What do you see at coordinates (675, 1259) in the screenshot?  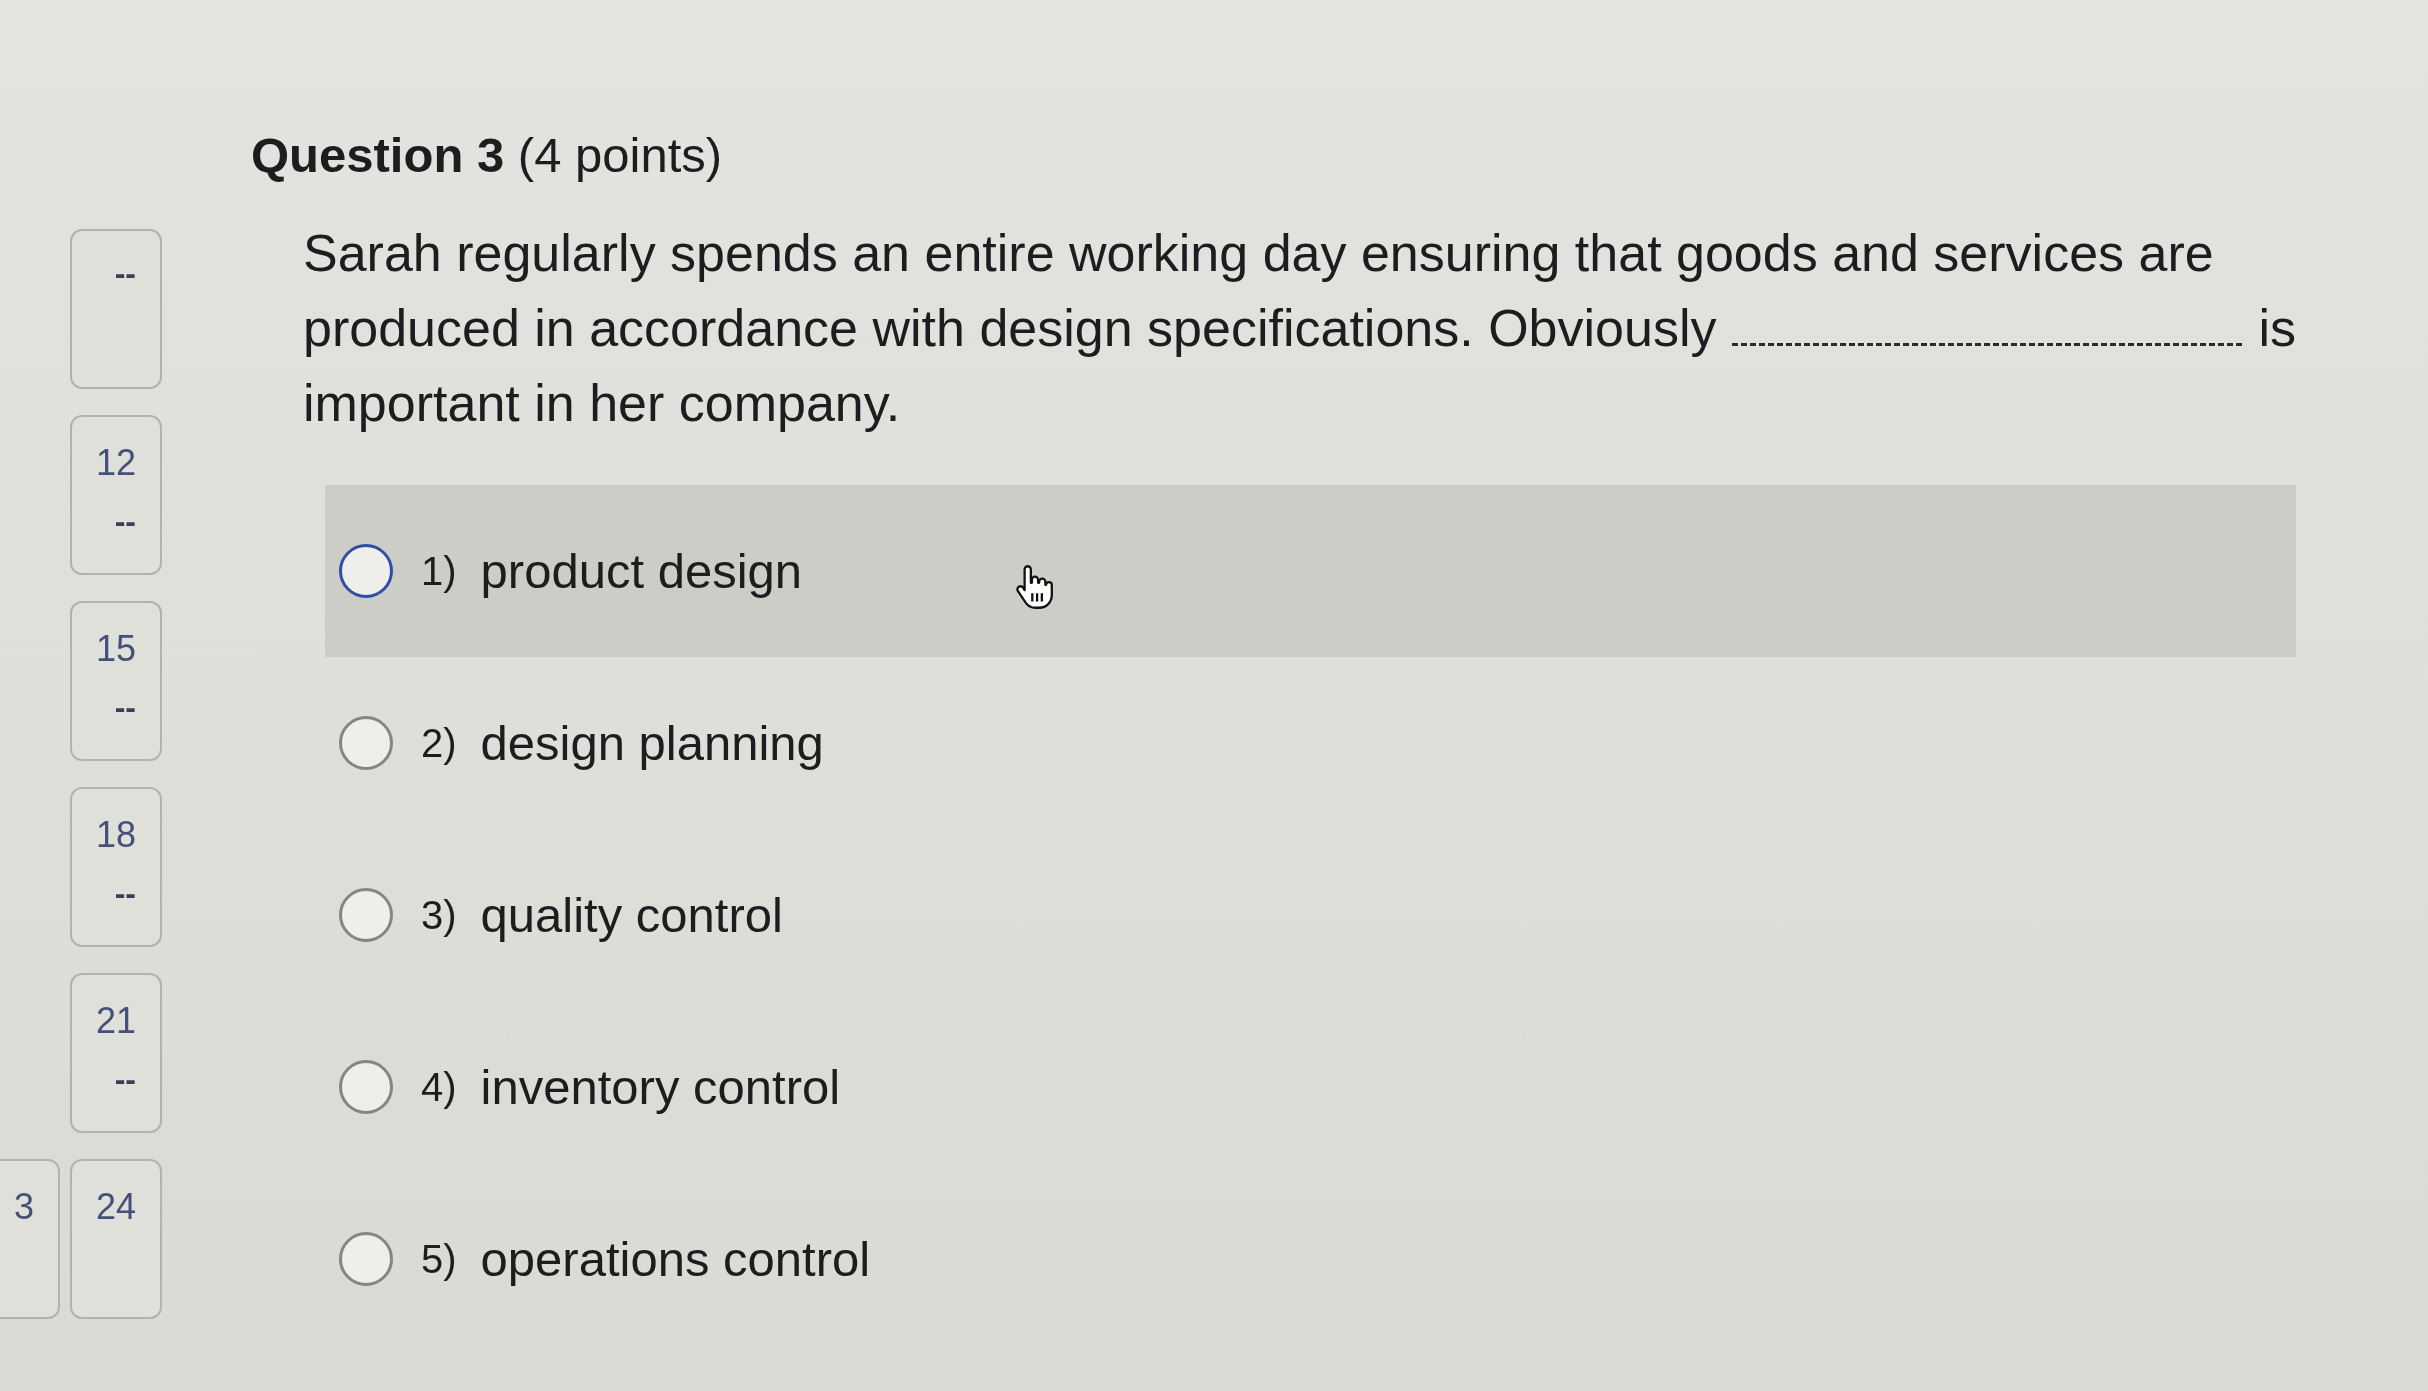 I see `option-label: operations control` at bounding box center [675, 1259].